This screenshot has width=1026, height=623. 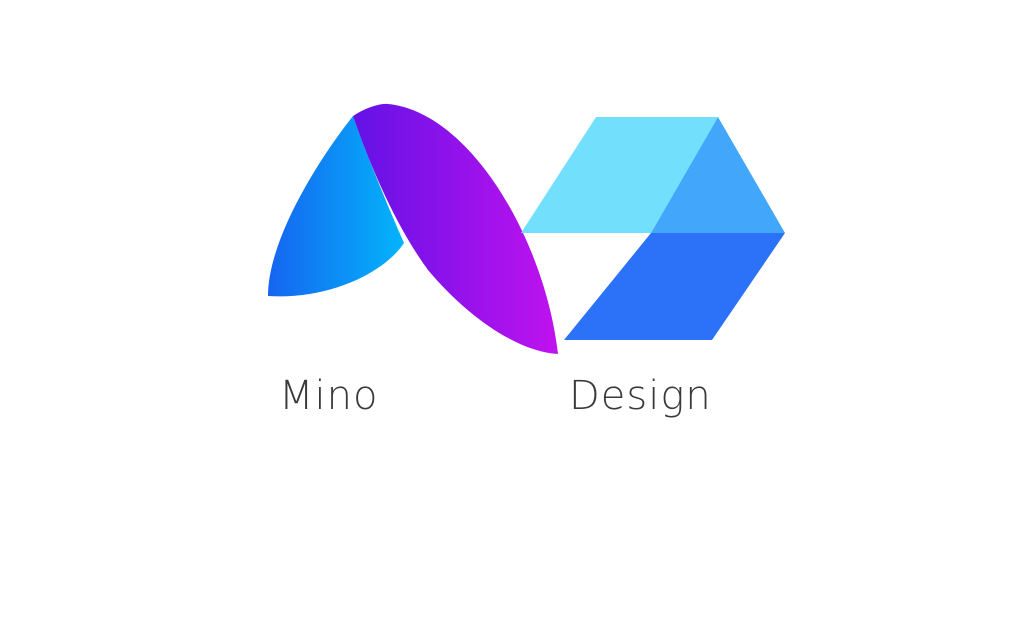 What do you see at coordinates (413, 229) in the screenshot?
I see `leaf-m-icon` at bounding box center [413, 229].